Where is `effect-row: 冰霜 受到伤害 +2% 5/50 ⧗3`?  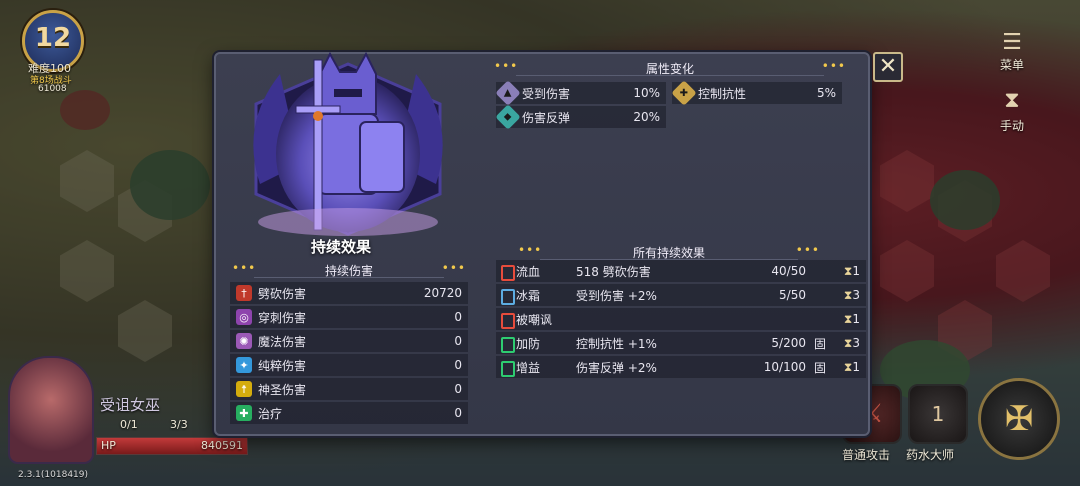 effect-row: 冰霜 受到伤害 +2% 5/50 ⧗3 is located at coordinates (681, 295).